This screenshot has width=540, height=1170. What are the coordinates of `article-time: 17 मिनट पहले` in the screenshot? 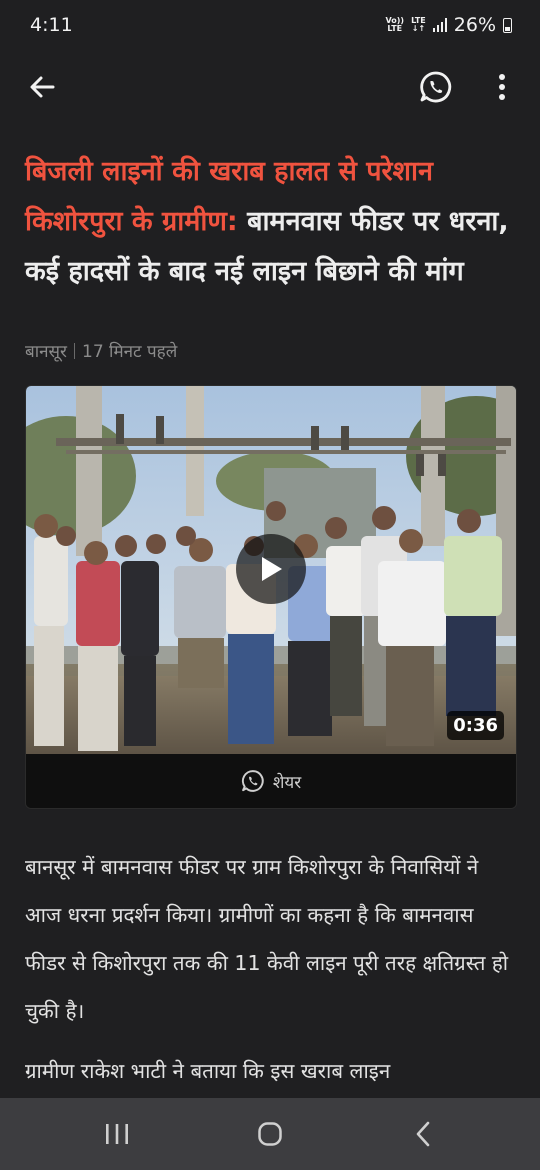 It's located at (130, 352).